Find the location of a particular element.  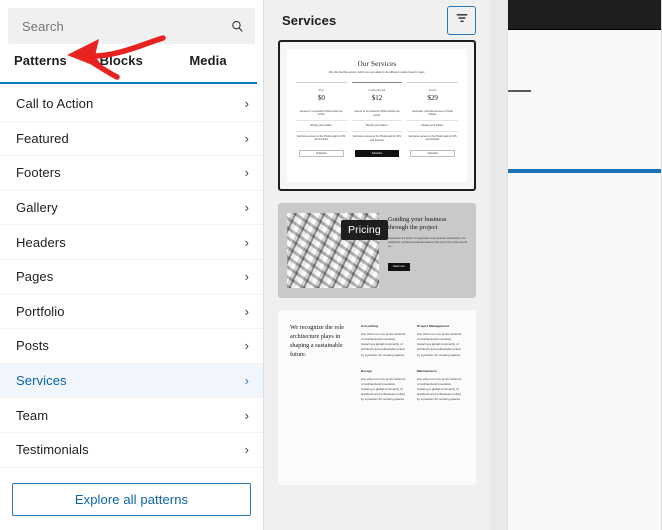

search-placeholder: Search is located at coordinates (43, 26).